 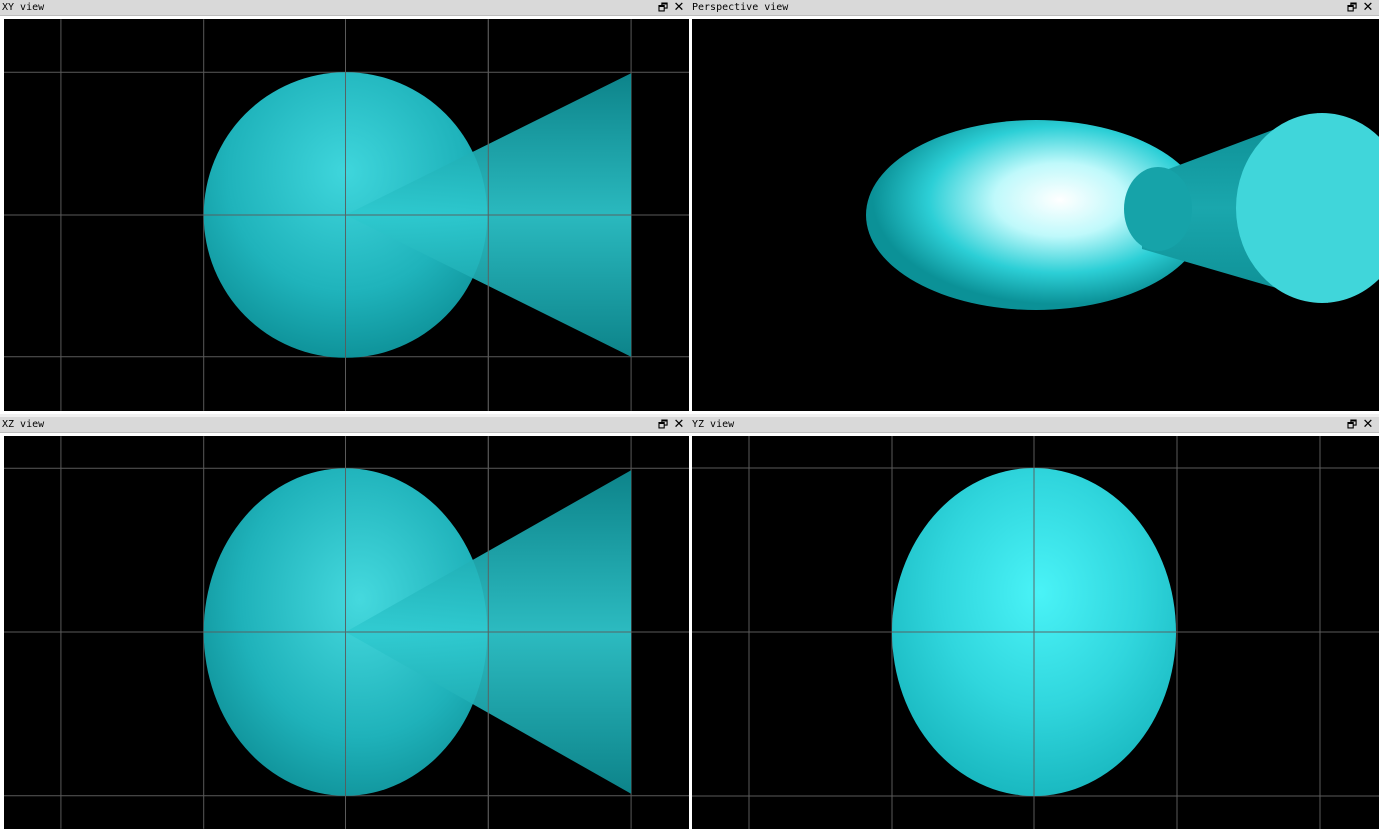 What do you see at coordinates (1034, 425) in the screenshot?
I see `yz-titlebar: YZ view 🗗 ✕` at bounding box center [1034, 425].